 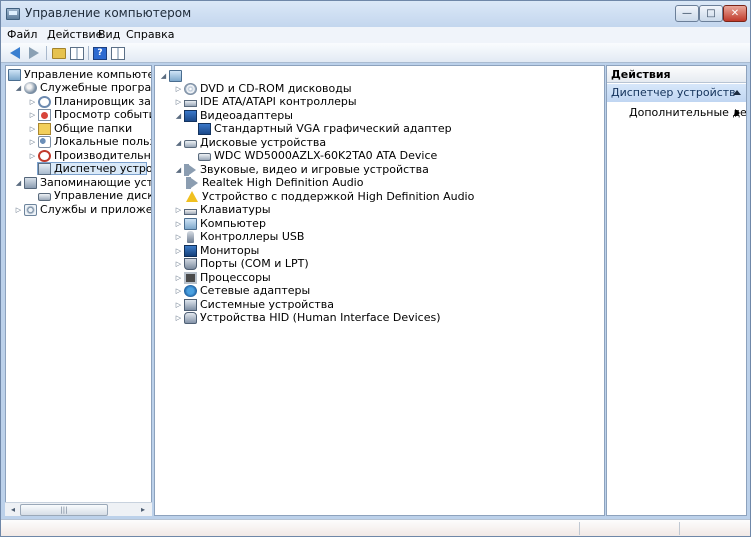 I want to click on tree-item-services-applications: ▷ Службы и приложения, so click(x=83, y=209).